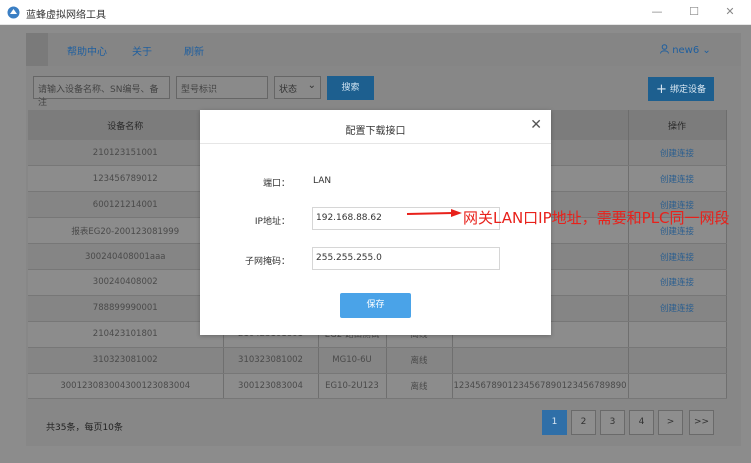 The image size is (751, 463). Describe the element at coordinates (596, 218) in the screenshot. I see `annotation-text: 网关LAN口IP地址，需要和PLC同一网段` at that location.